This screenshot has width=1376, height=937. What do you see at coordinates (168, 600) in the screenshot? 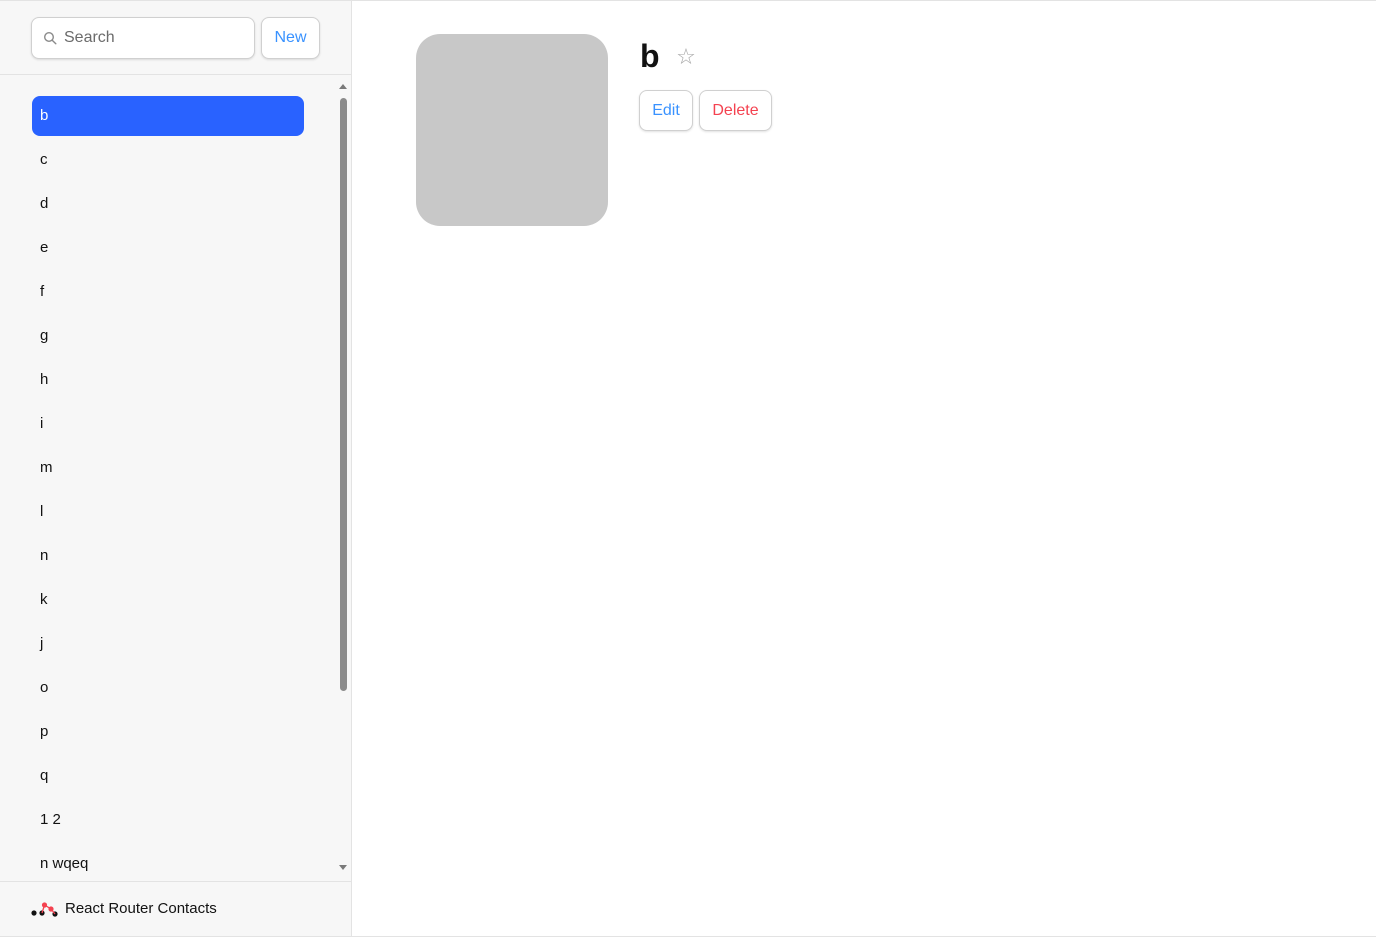
I see `contact-item-k: k` at bounding box center [168, 600].